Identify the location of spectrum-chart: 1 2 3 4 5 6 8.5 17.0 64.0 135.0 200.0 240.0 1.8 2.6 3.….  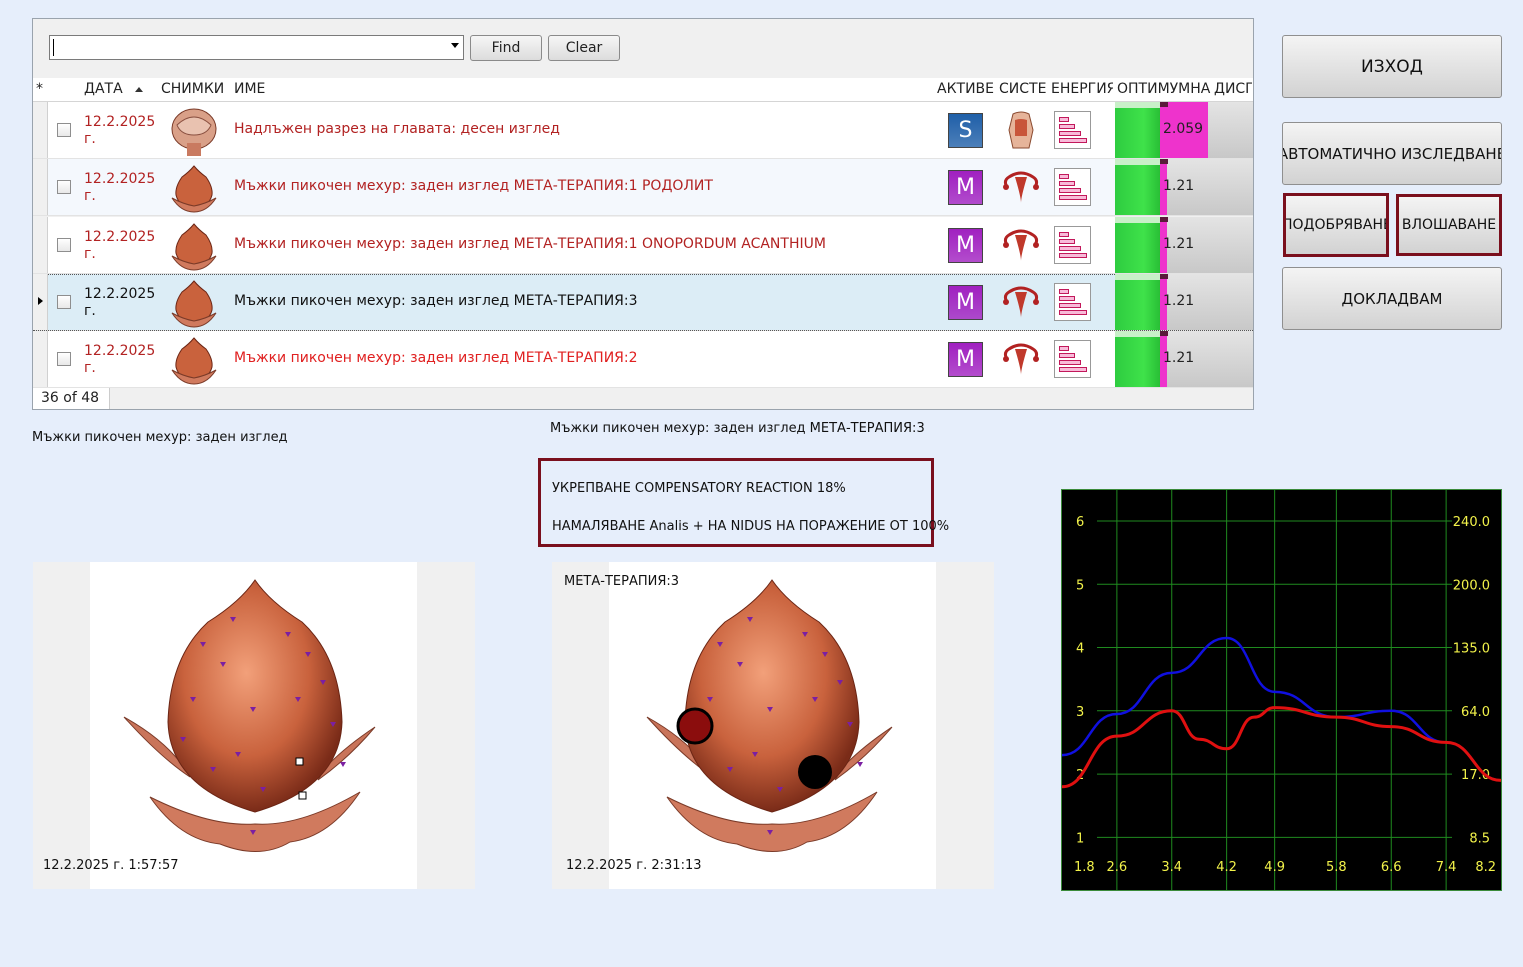
(1281, 690).